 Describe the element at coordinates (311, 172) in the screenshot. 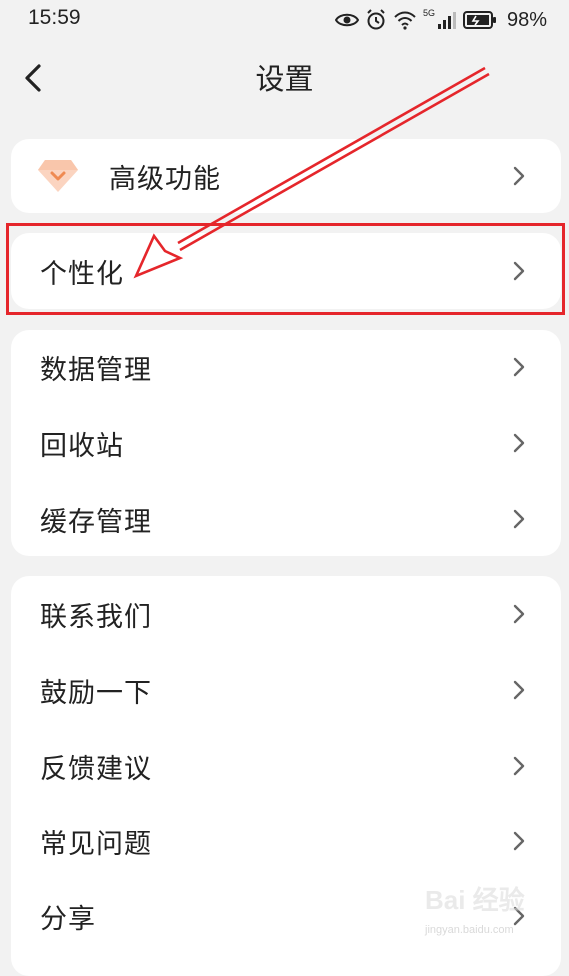

I see `annotation-arrow-icon` at that location.